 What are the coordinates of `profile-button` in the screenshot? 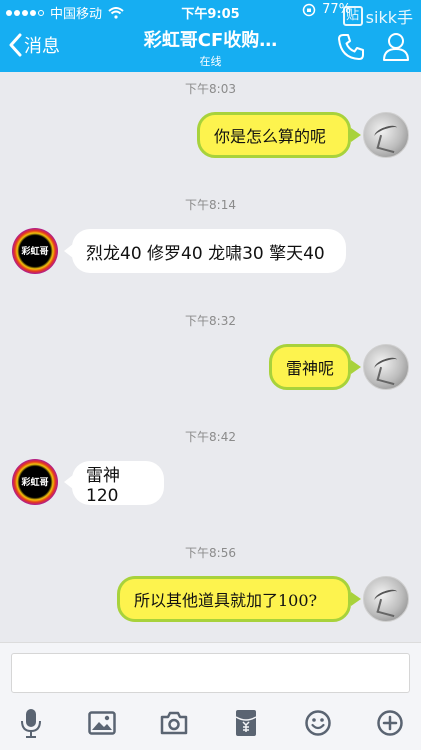 It's located at (396, 49).